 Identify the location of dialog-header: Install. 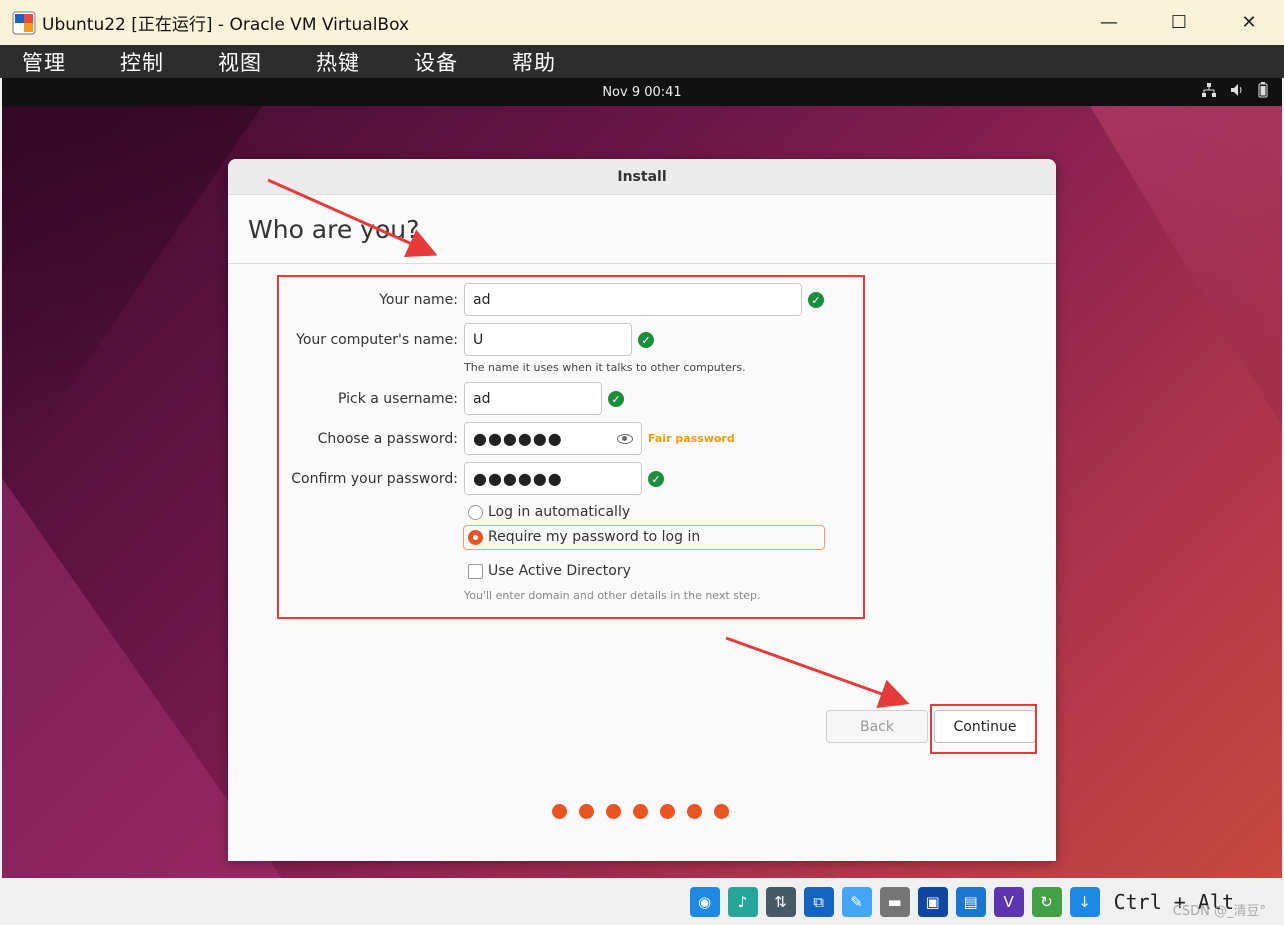
(642, 177).